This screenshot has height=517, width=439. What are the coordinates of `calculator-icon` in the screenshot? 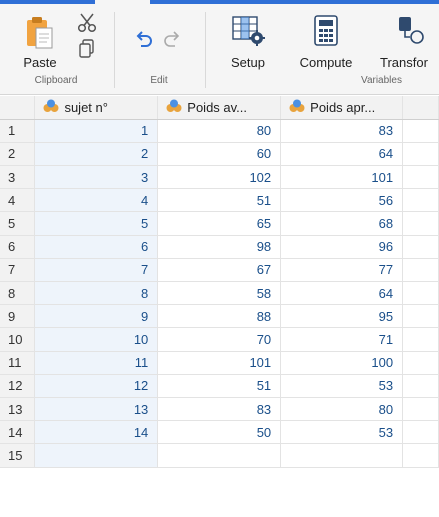 It's located at (326, 30).